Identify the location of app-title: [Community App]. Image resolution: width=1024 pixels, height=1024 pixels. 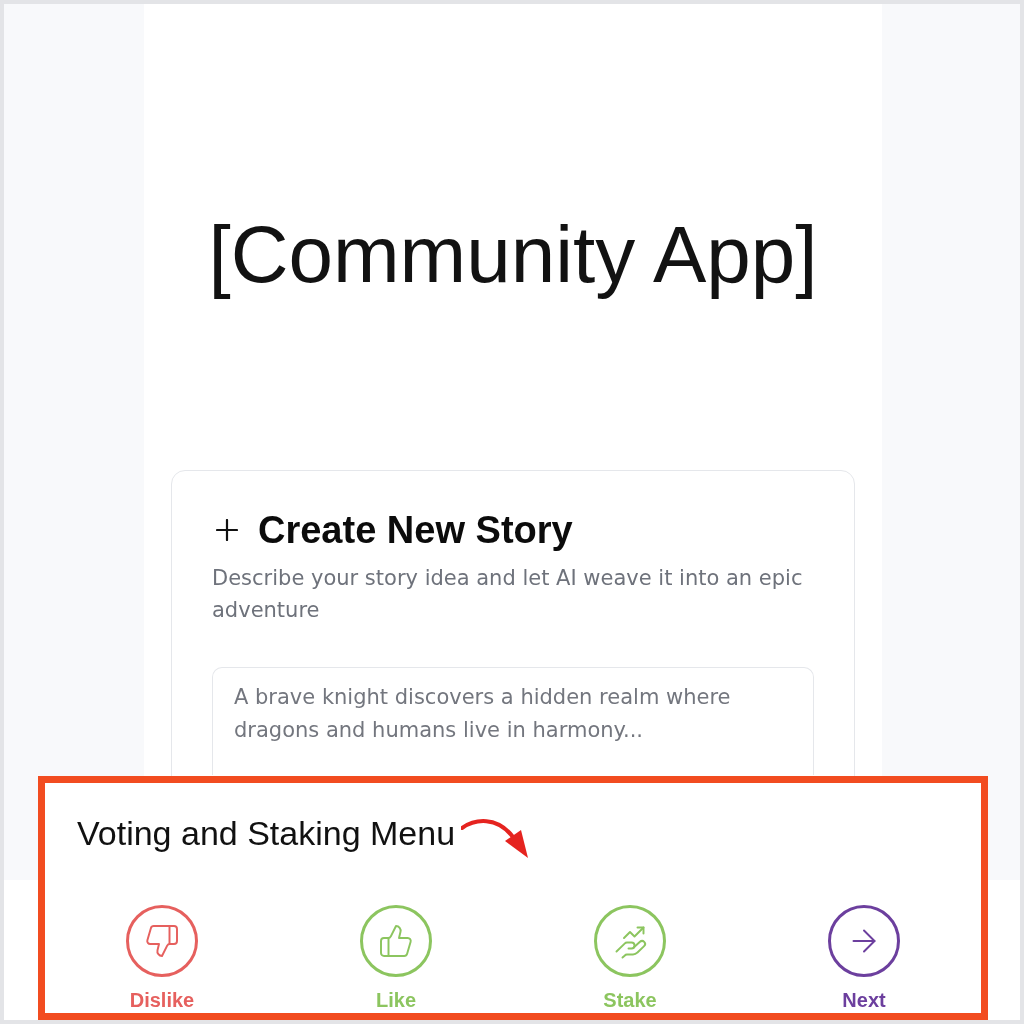
(513, 255).